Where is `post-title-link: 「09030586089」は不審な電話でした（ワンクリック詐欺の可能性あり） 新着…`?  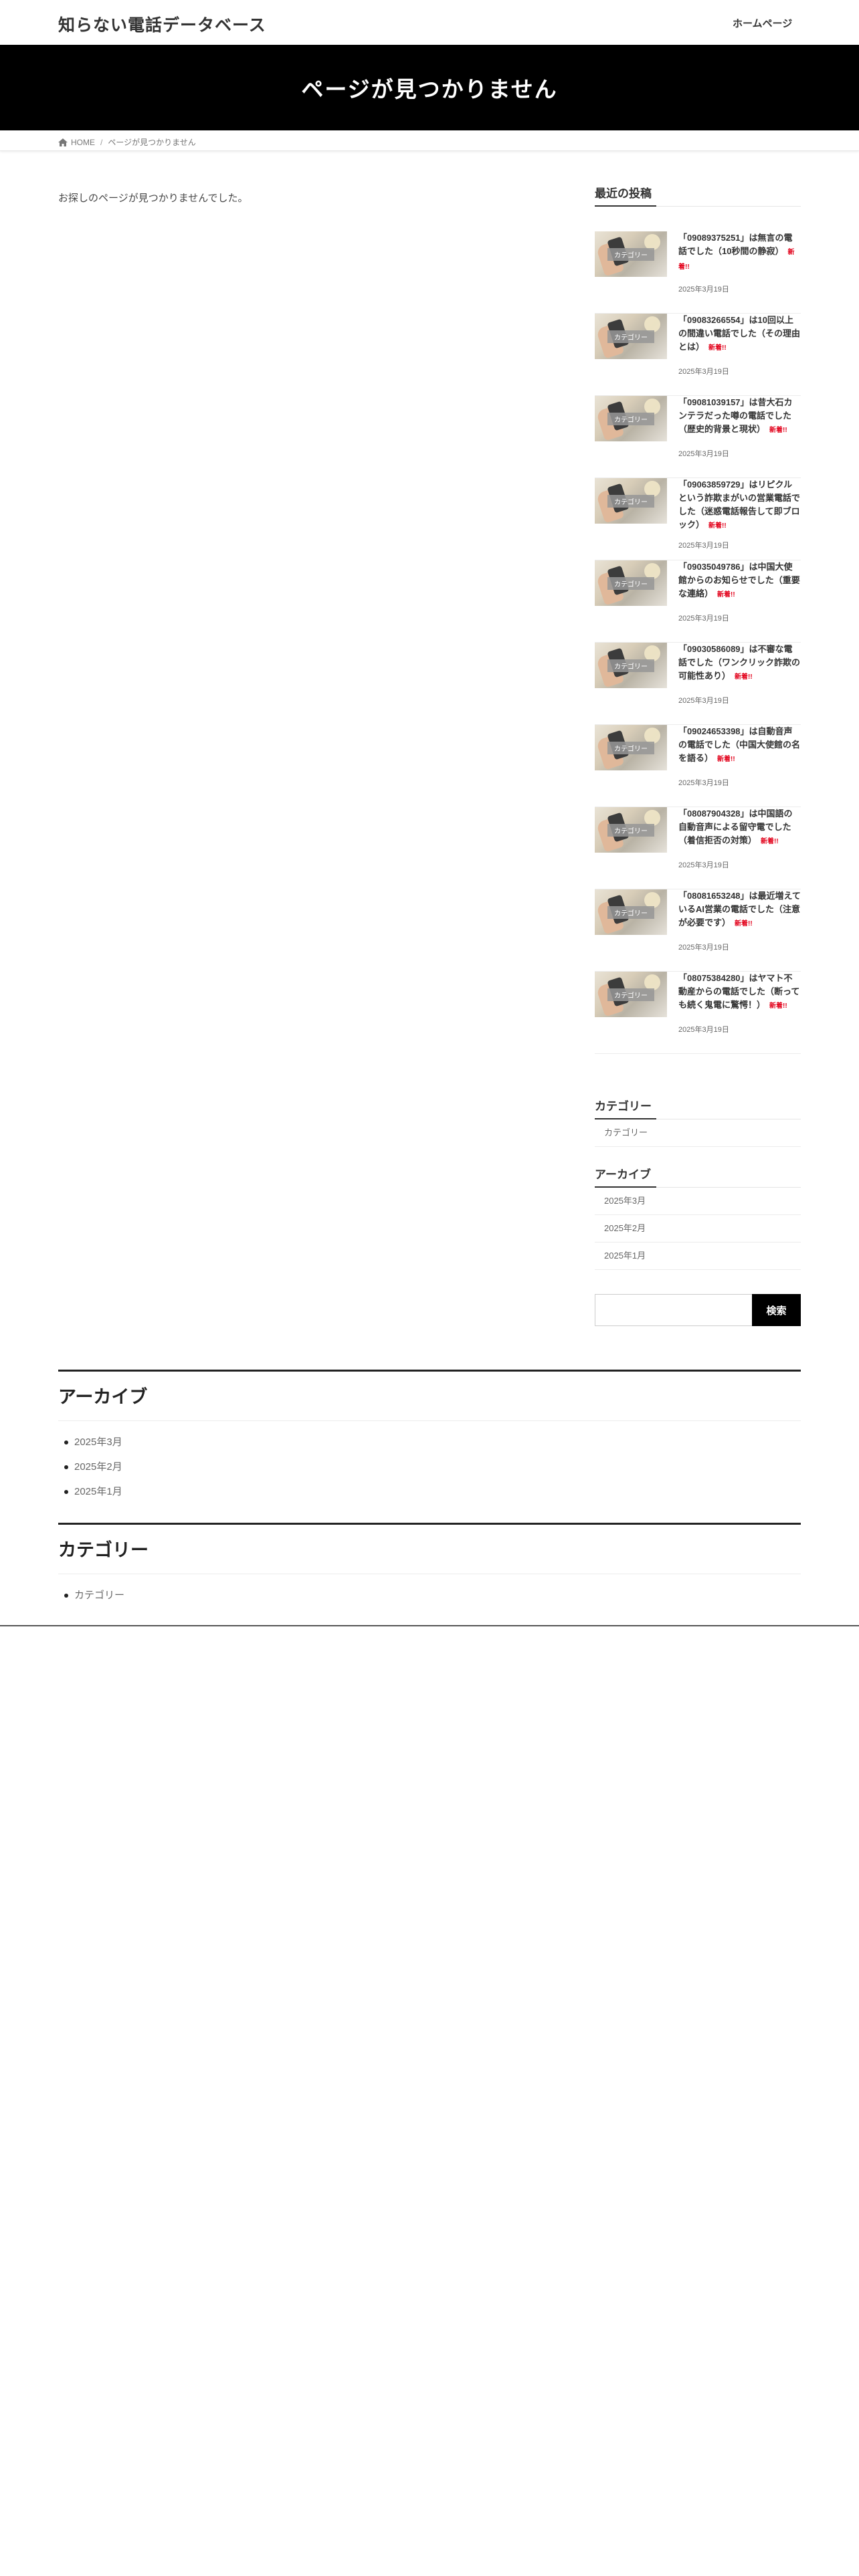
post-title-link: 「09030586089」は不審な電話でした（ワンクリック詐欺の可能性あり） 新着… is located at coordinates (740, 663).